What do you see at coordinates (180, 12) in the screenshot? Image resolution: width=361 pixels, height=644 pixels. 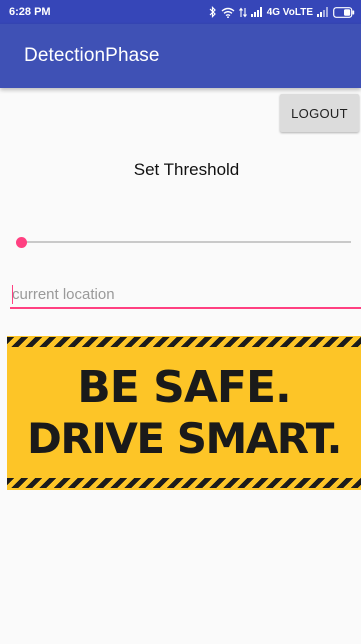 I see `status-bar: 6:28 PM 4G VoLTE` at bounding box center [180, 12].